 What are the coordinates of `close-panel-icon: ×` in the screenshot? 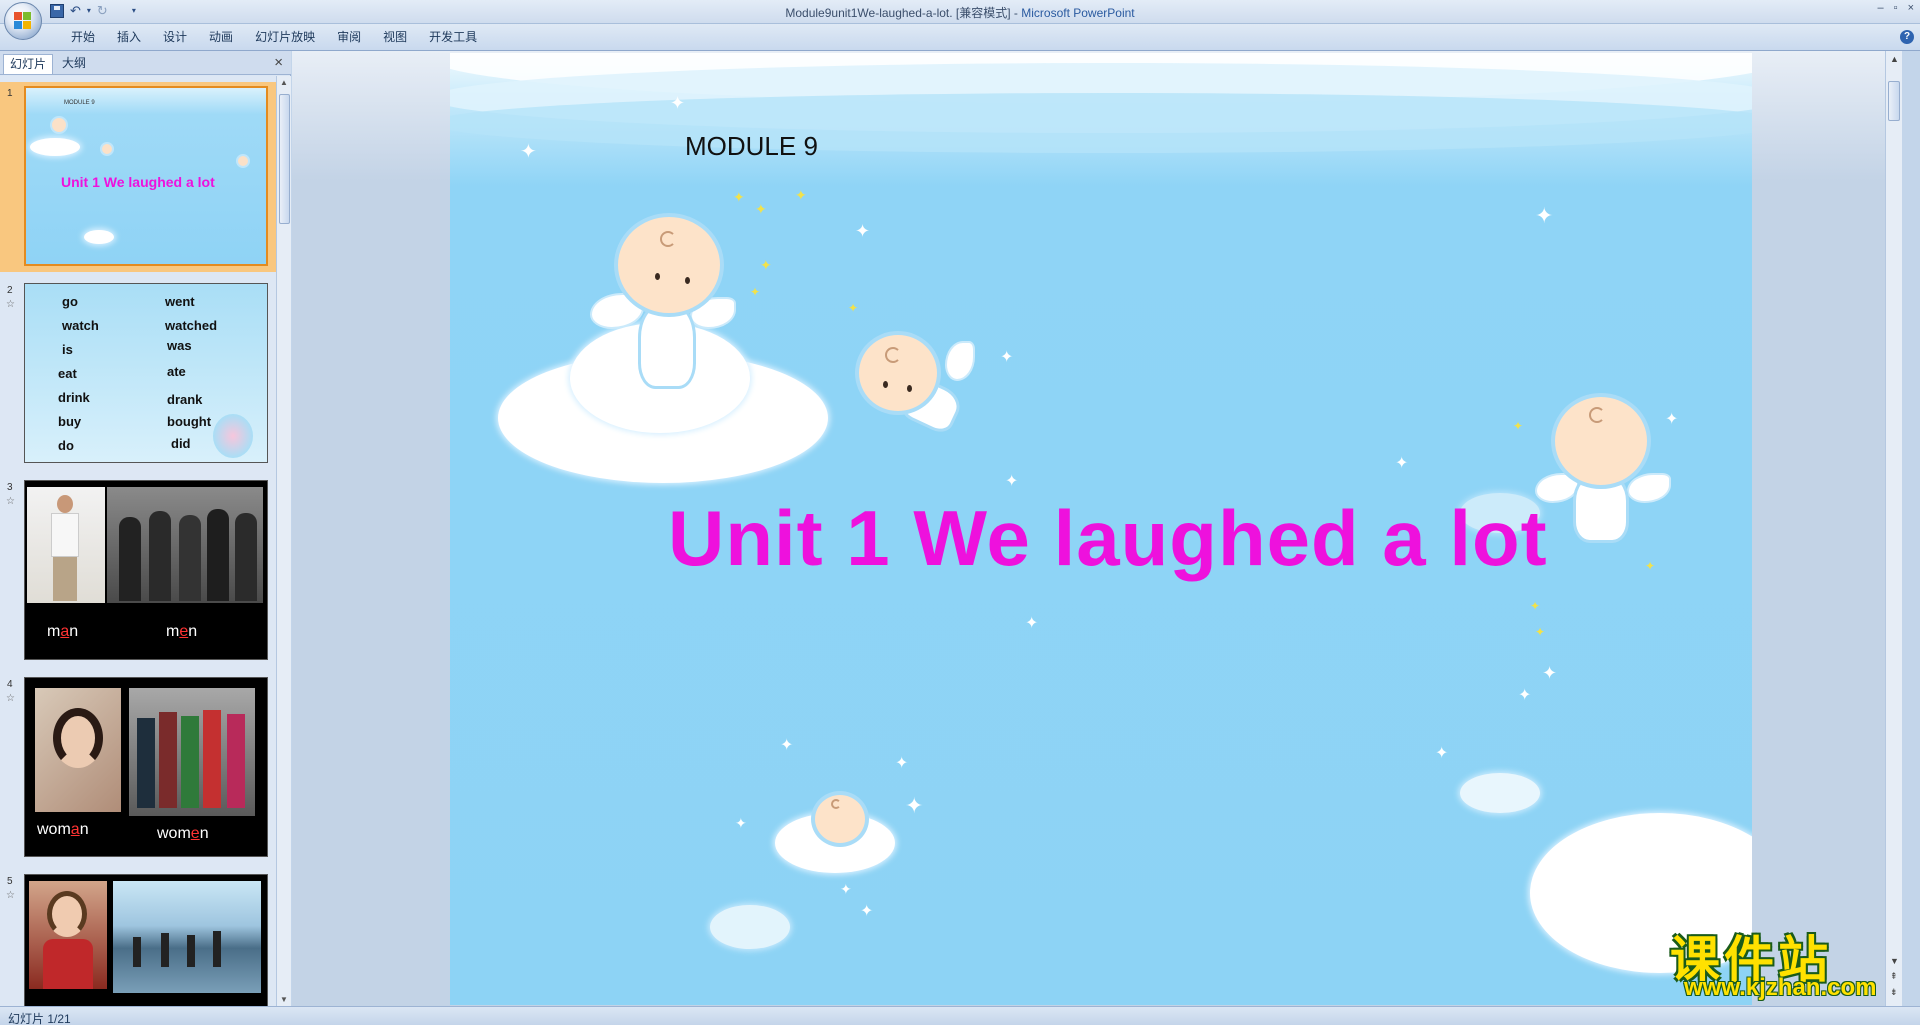 It's located at (278, 62).